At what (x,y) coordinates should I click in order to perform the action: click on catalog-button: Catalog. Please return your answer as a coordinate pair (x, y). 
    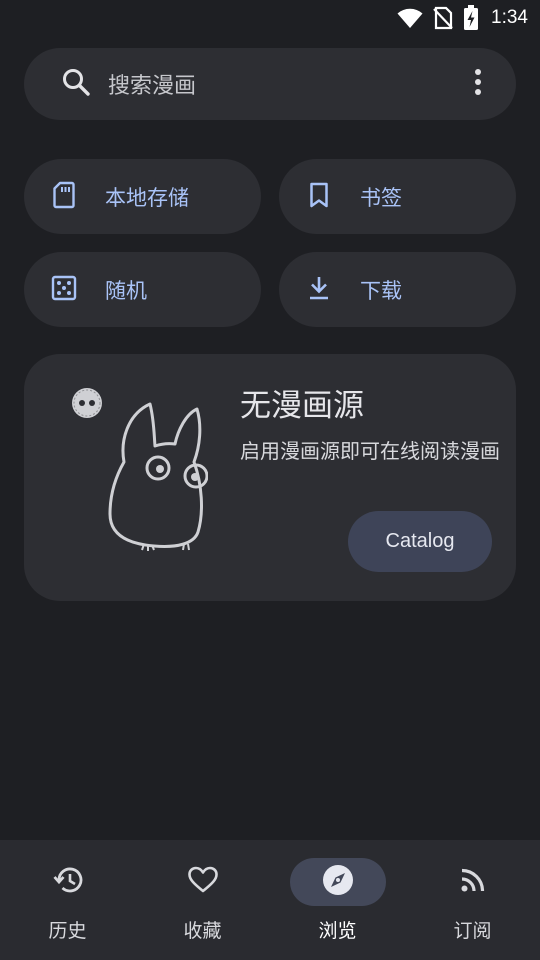
    Looking at the image, I should click on (420, 541).